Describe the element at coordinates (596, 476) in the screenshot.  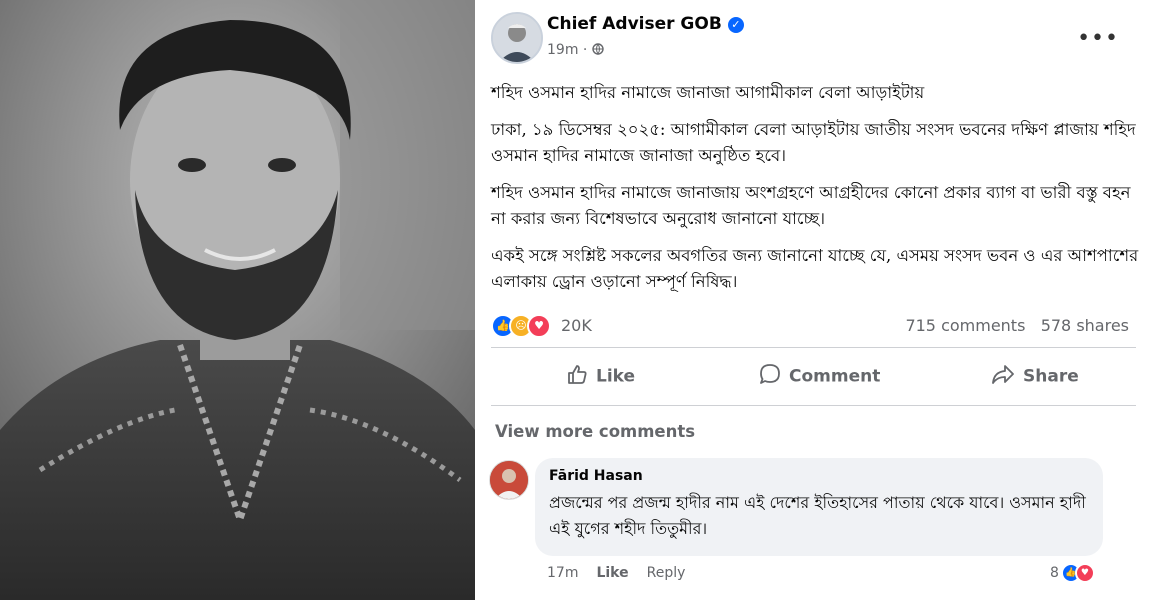
I see `commenter-name: Fārid Hasan` at that location.